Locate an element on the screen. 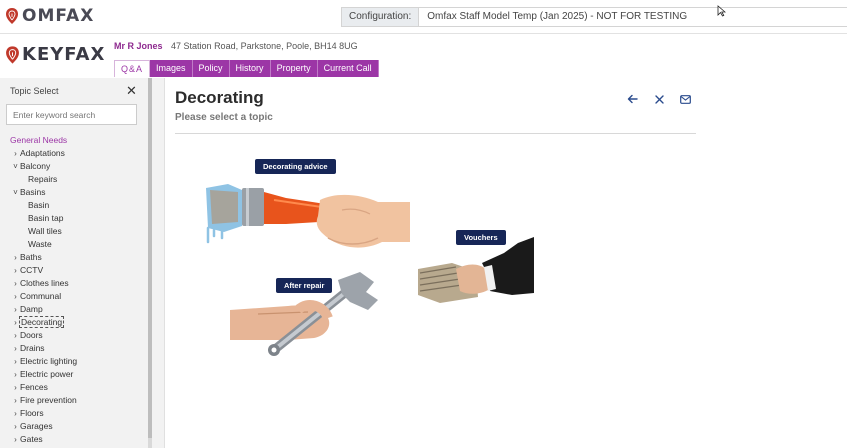 The width and height of the screenshot is (847, 448). sidebar-item-label: Clothes lines is located at coordinates (44, 283).